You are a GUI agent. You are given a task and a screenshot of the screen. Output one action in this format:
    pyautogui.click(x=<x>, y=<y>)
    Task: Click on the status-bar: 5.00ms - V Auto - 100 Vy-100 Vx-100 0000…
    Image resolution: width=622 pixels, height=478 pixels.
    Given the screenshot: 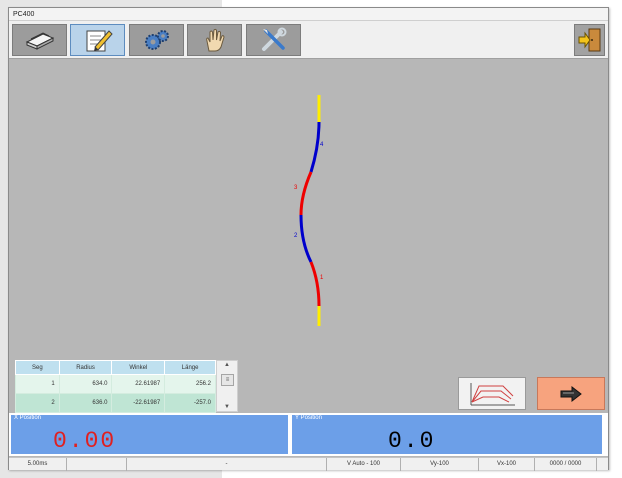 What is the action you would take?
    pyautogui.click(x=308, y=464)
    